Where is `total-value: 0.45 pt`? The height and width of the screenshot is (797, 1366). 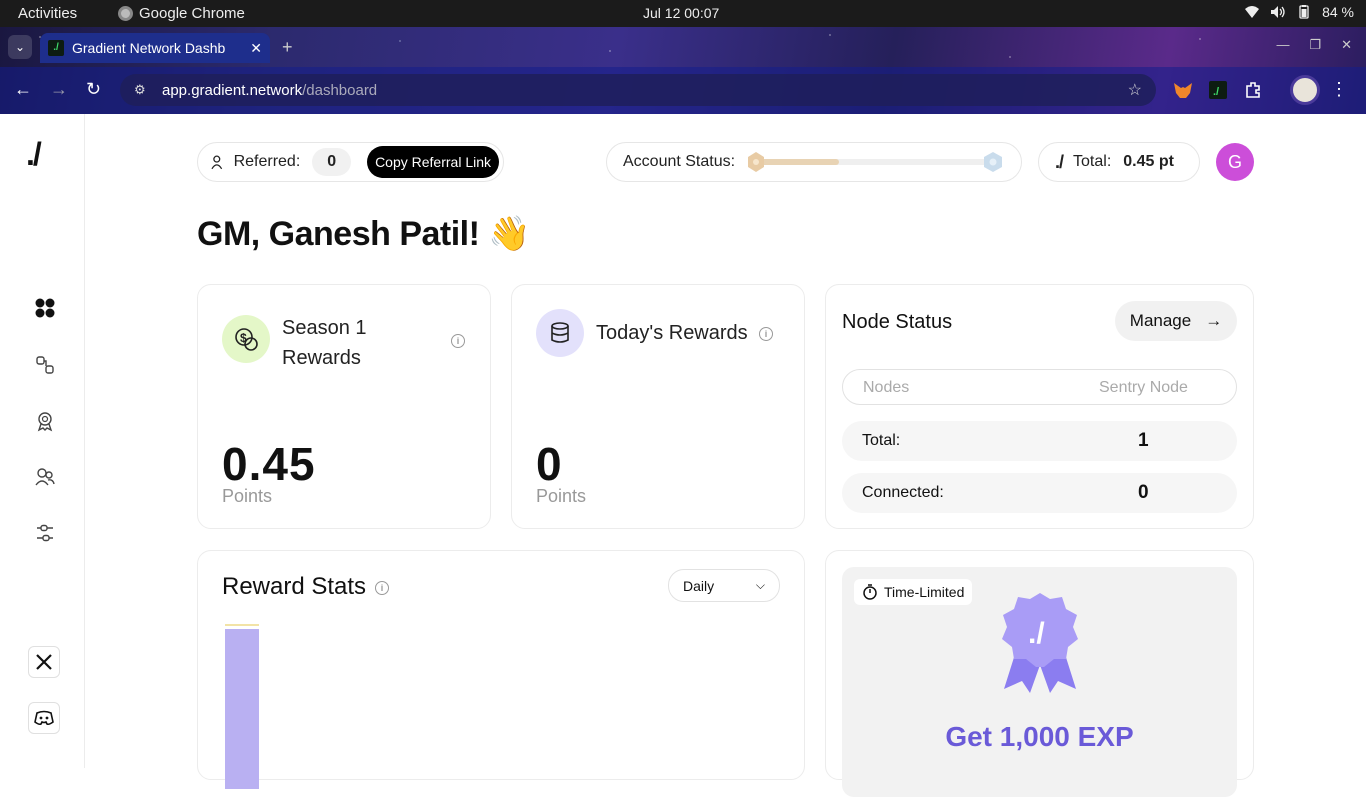
total-value: 0.45 pt is located at coordinates (1148, 161).